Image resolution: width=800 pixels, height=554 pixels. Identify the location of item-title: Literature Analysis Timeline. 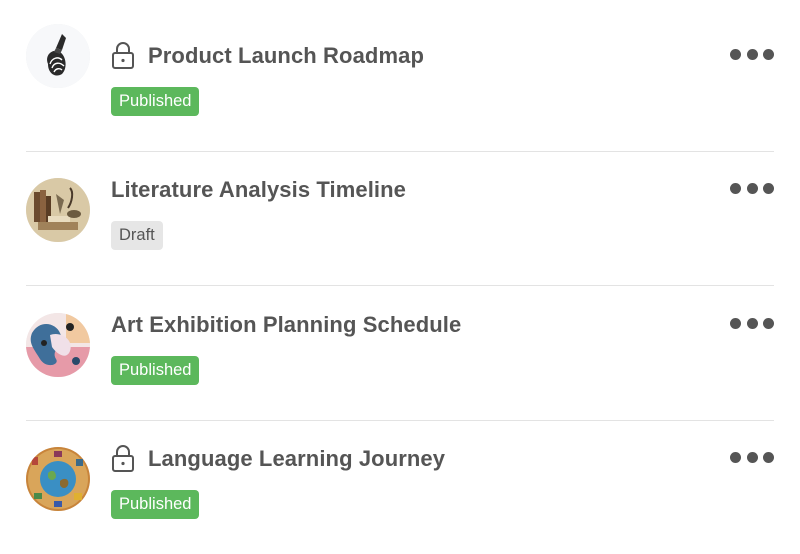
(258, 190).